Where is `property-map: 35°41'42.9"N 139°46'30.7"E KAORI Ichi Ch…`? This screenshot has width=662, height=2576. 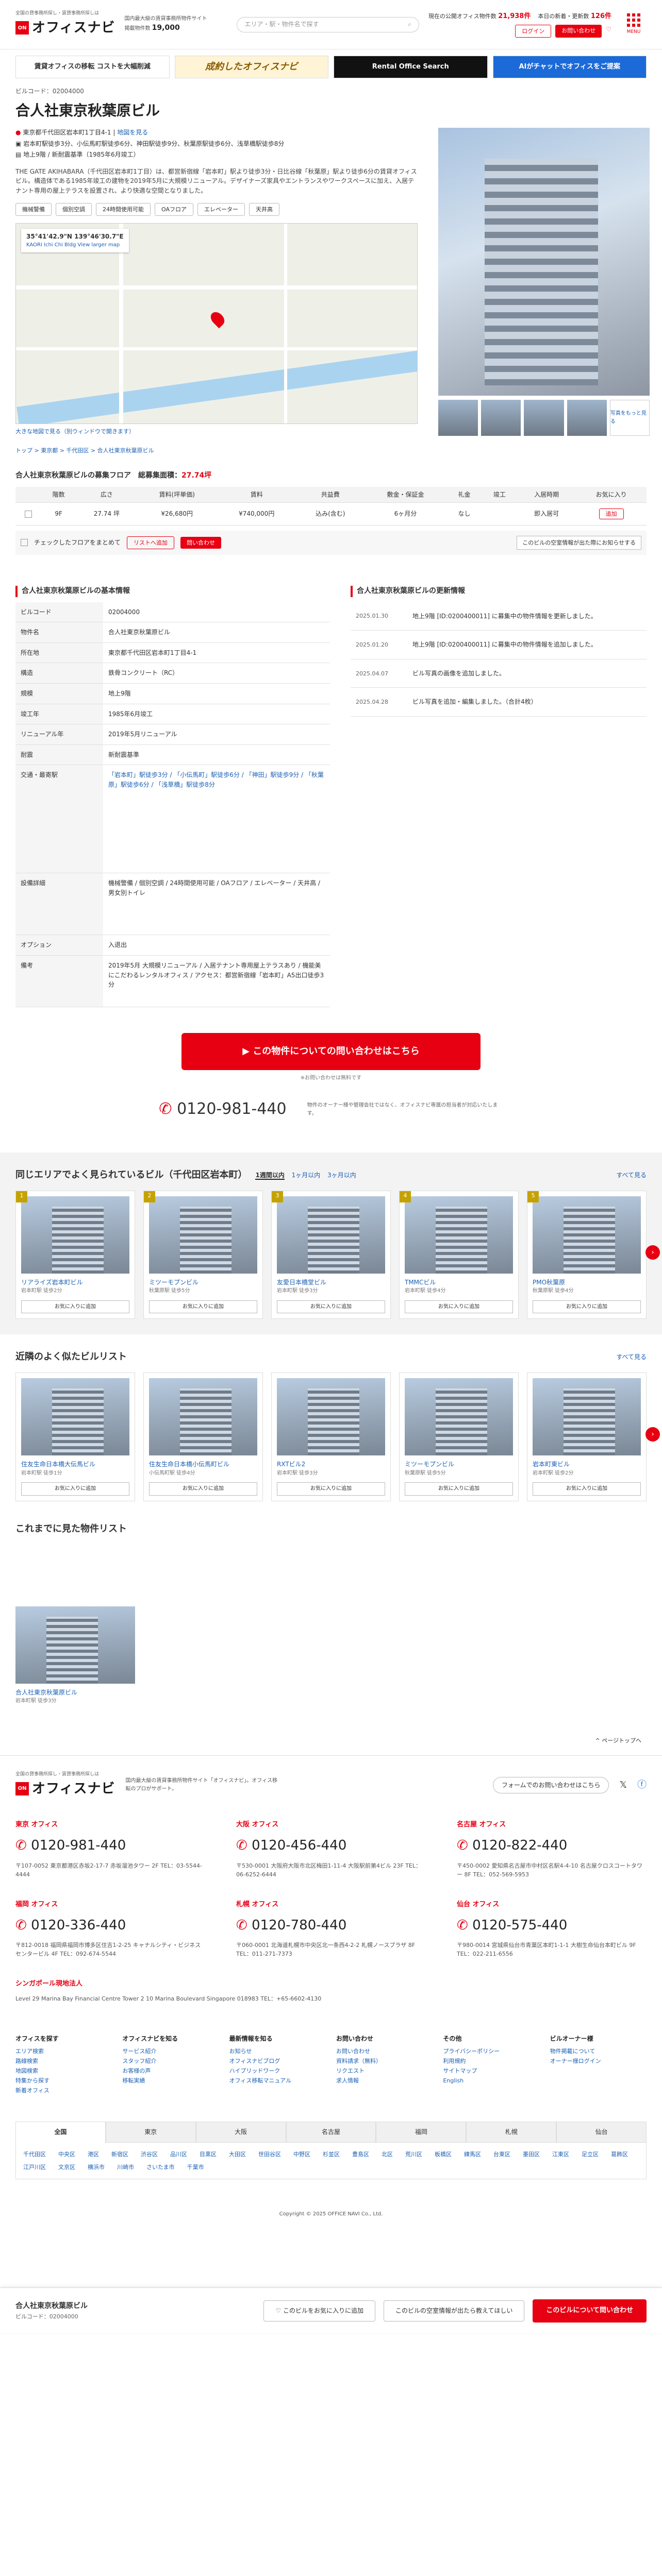 property-map: 35°41'42.9"N 139°46'30.7"E KAORI Ichi Ch… is located at coordinates (216, 324).